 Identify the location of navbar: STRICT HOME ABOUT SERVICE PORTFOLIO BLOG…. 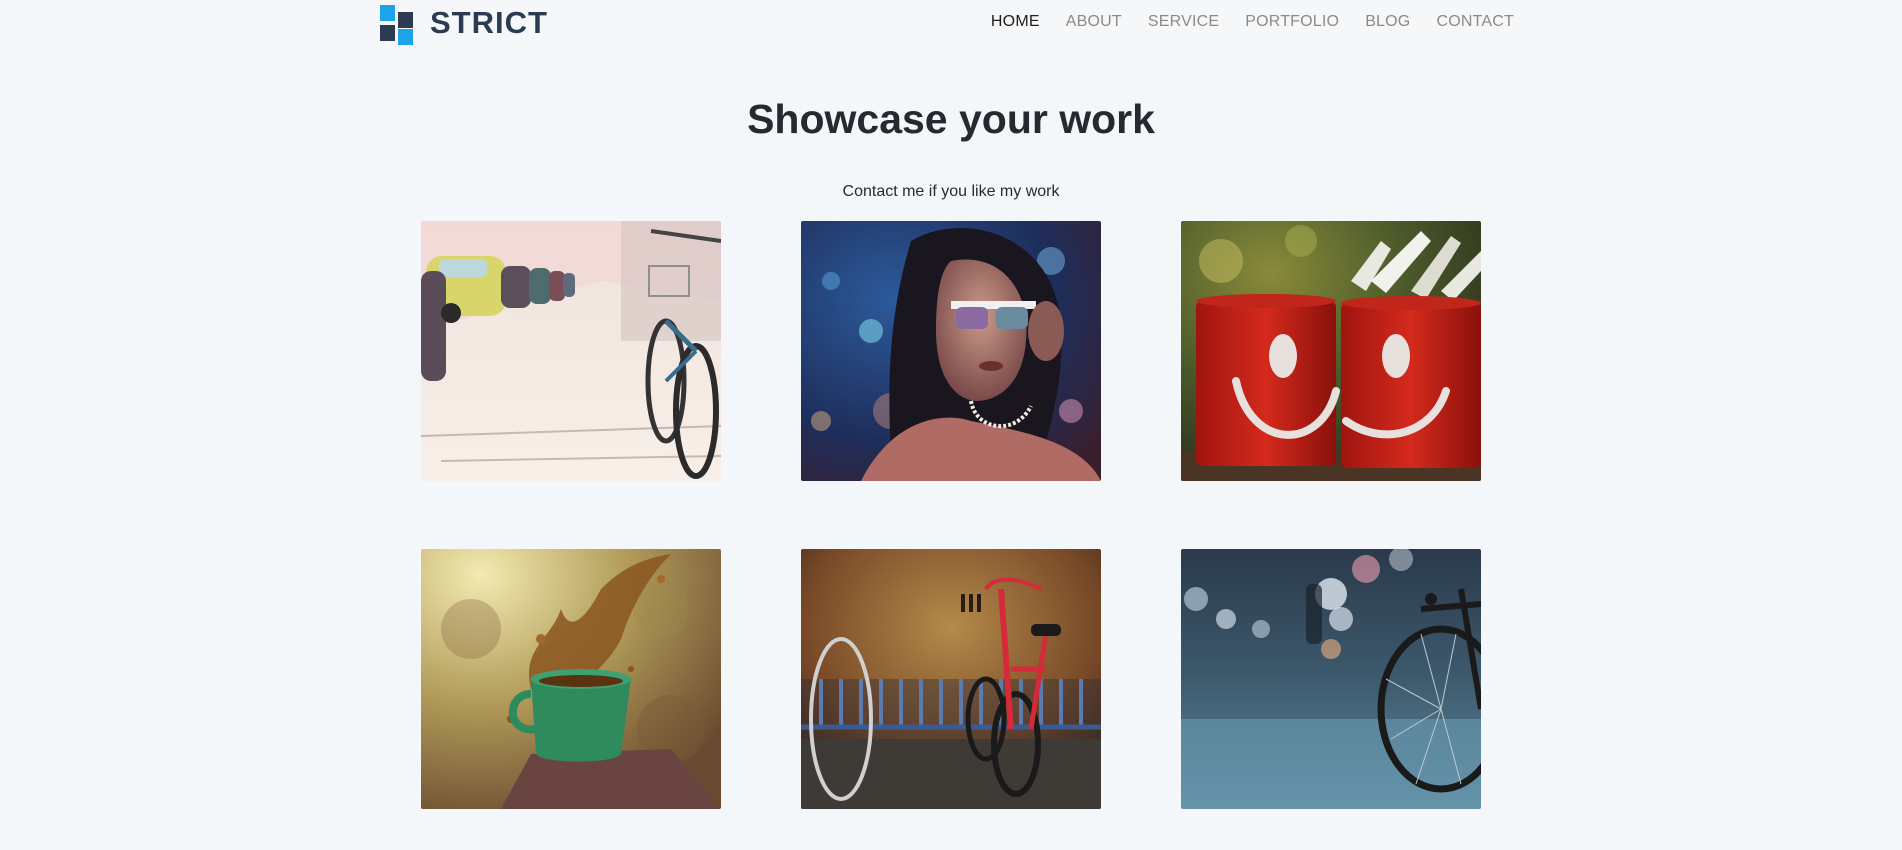
(951, 24).